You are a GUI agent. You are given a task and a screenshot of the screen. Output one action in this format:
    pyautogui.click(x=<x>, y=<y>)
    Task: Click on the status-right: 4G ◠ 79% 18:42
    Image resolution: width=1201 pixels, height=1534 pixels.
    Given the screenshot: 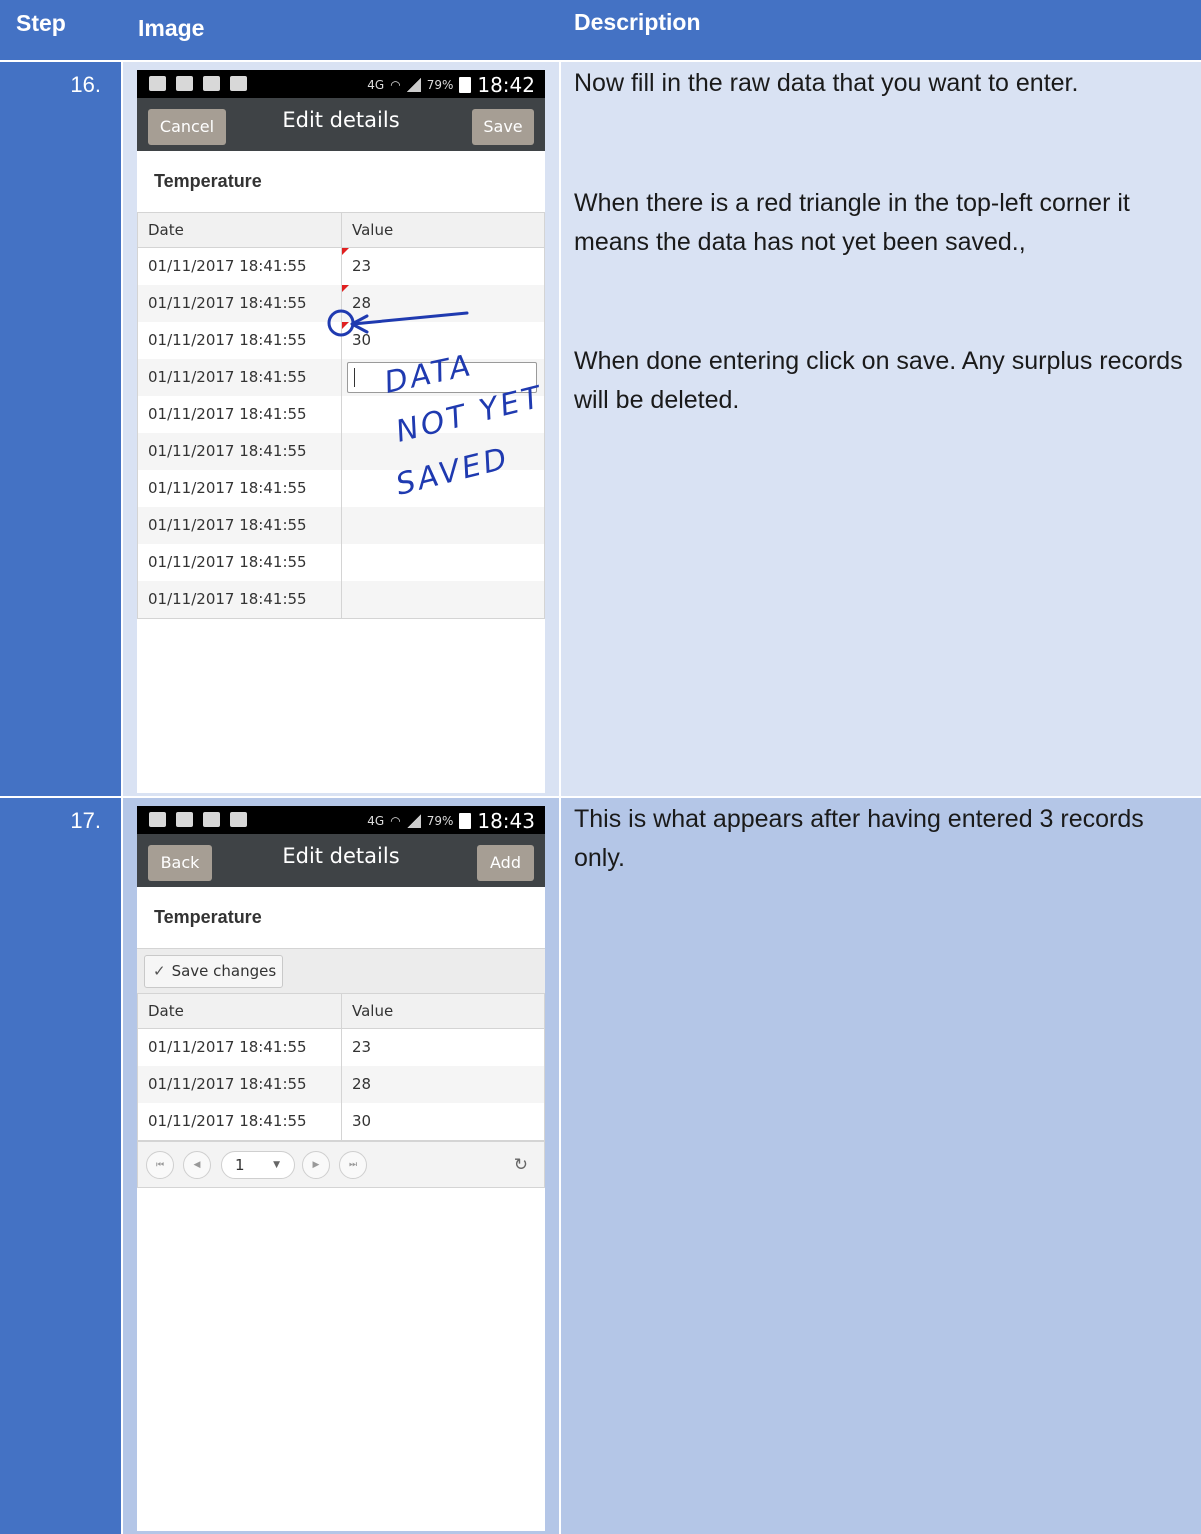 What is the action you would take?
    pyautogui.click(x=451, y=85)
    